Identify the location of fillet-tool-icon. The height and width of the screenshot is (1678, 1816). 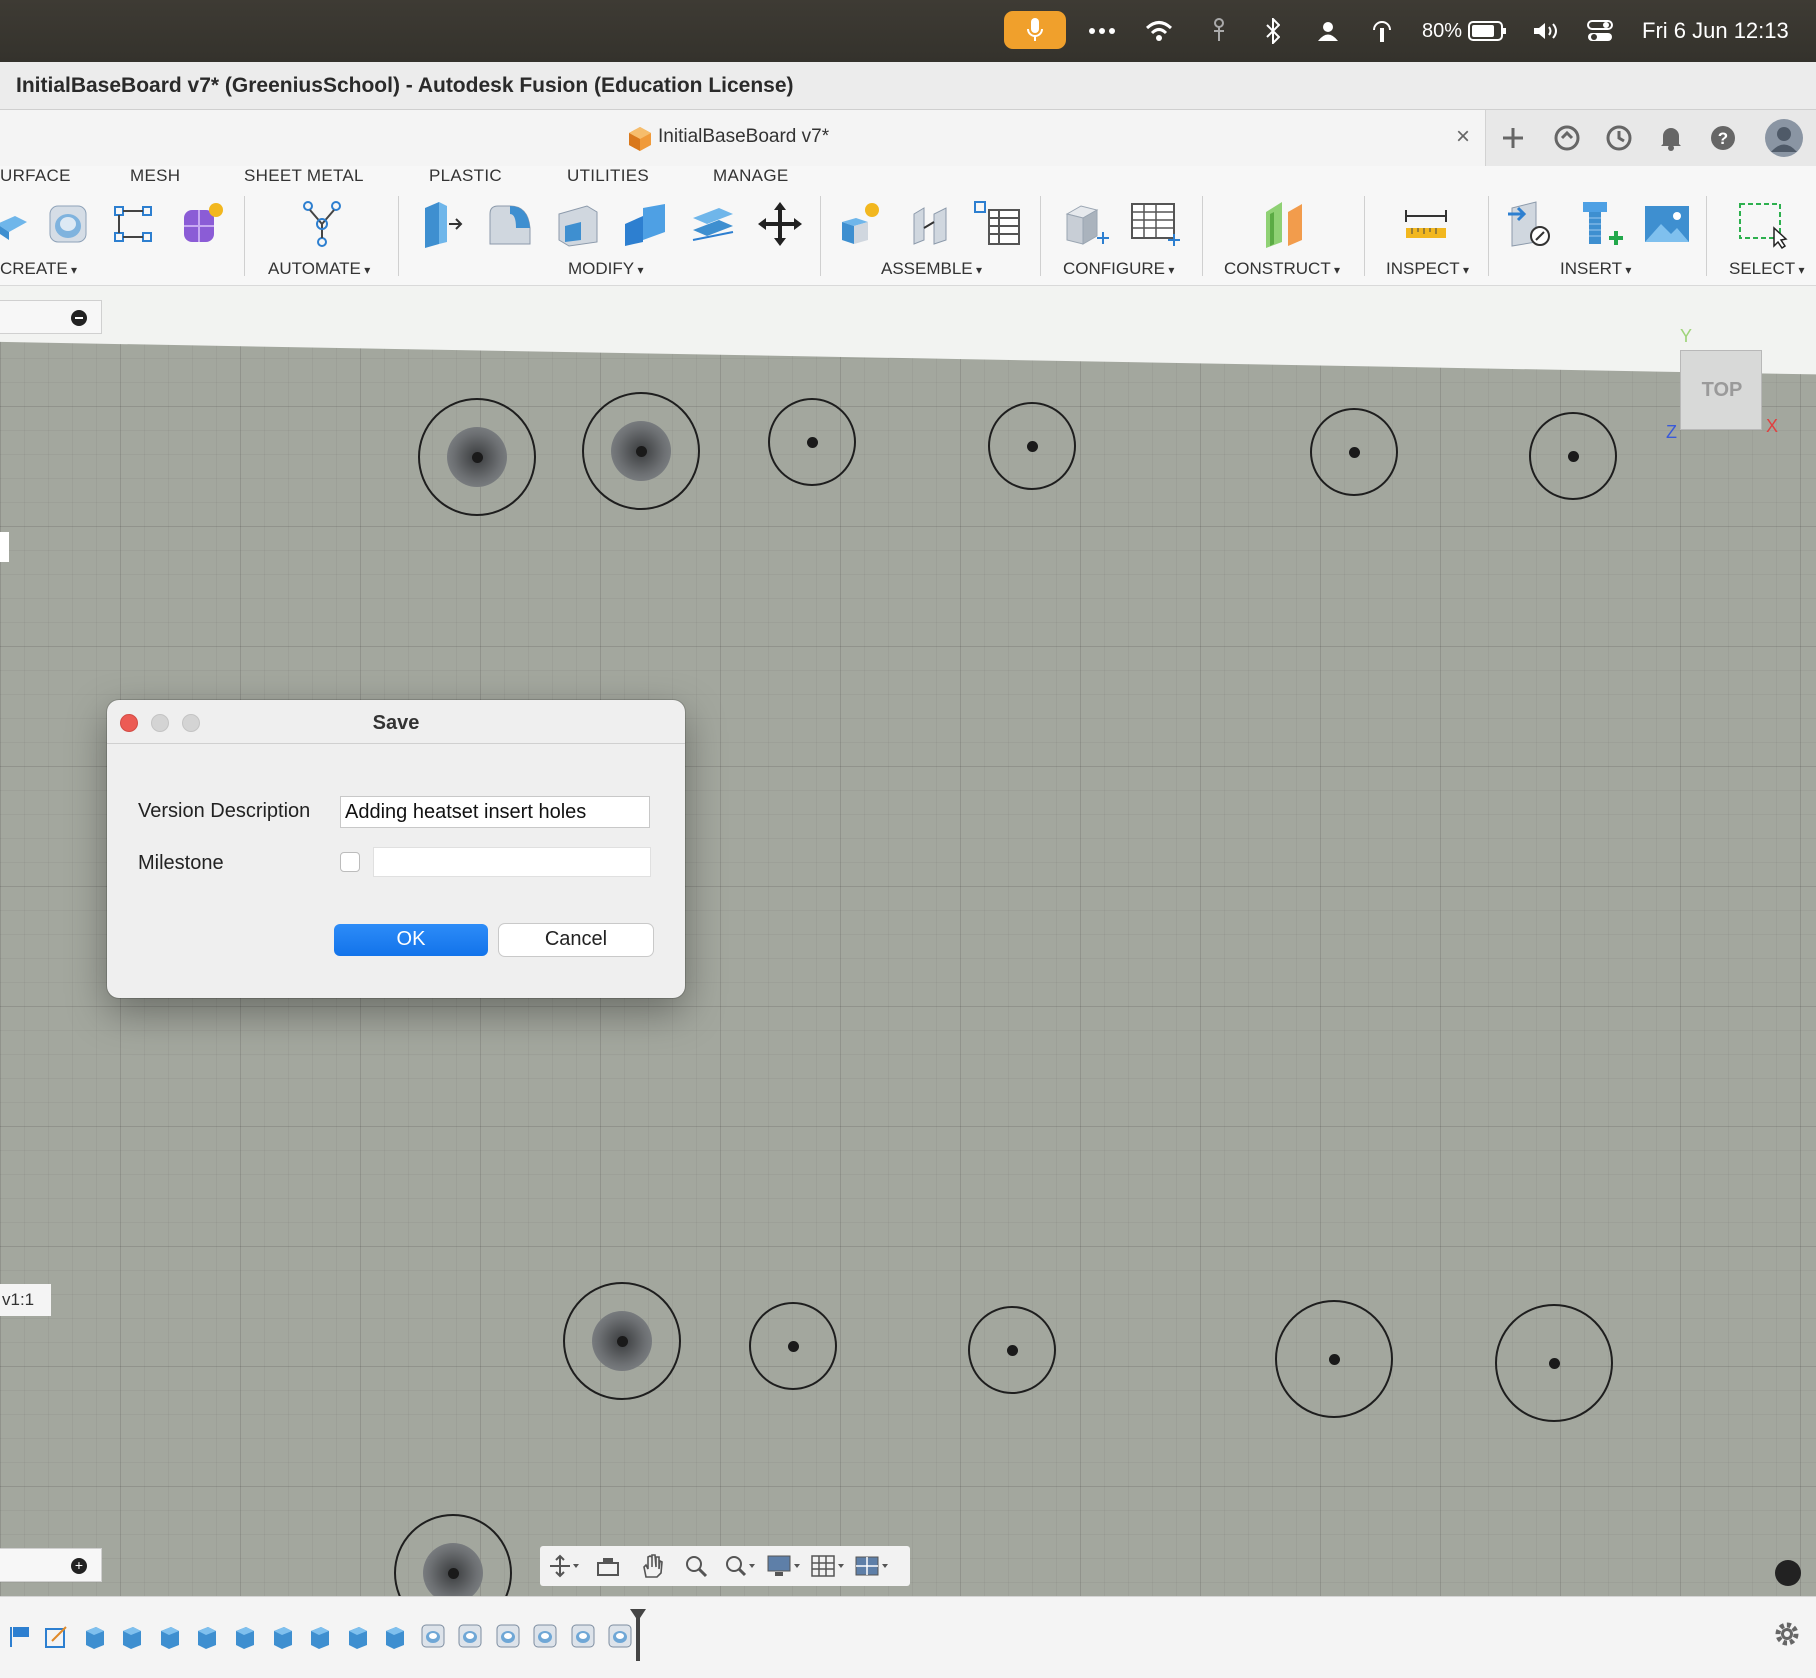
(510, 224).